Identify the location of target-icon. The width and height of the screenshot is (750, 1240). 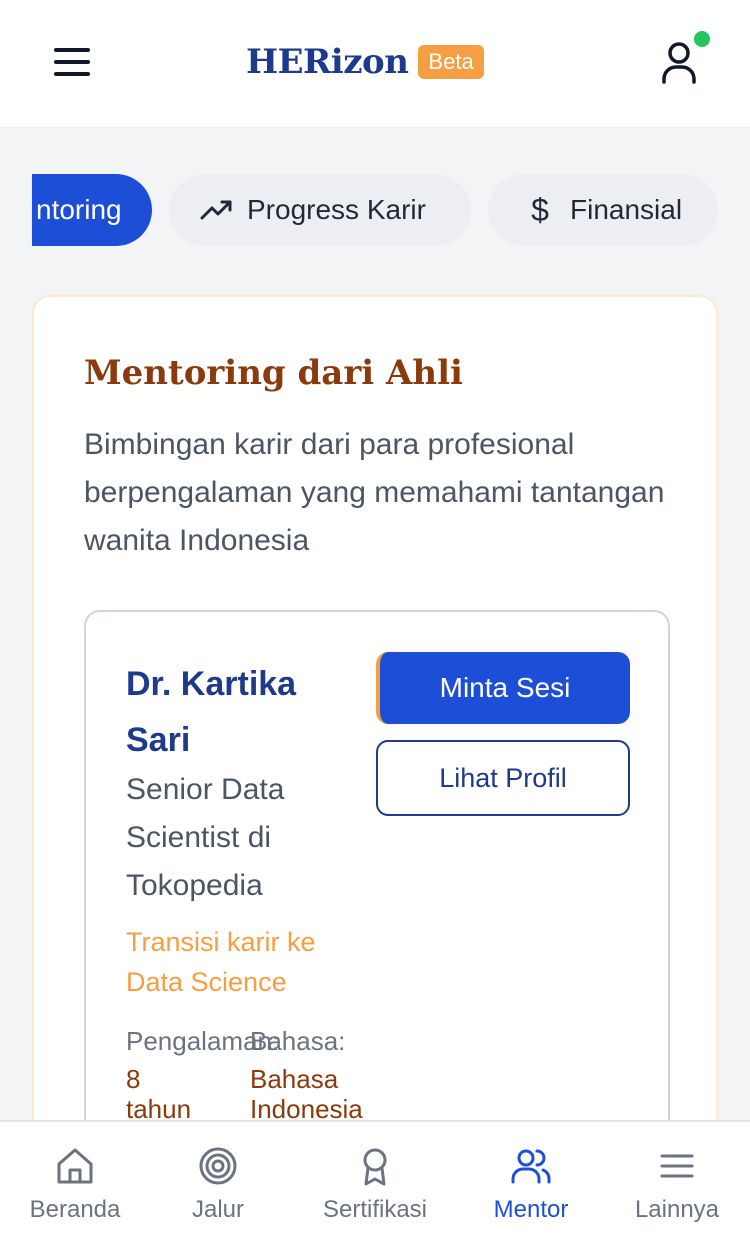
(218, 1166).